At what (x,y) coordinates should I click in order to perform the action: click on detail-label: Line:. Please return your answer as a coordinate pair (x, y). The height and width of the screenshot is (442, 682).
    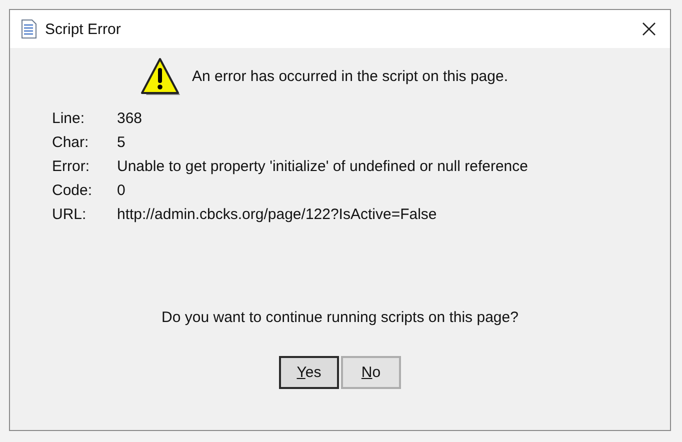
    Looking at the image, I should click on (69, 119).